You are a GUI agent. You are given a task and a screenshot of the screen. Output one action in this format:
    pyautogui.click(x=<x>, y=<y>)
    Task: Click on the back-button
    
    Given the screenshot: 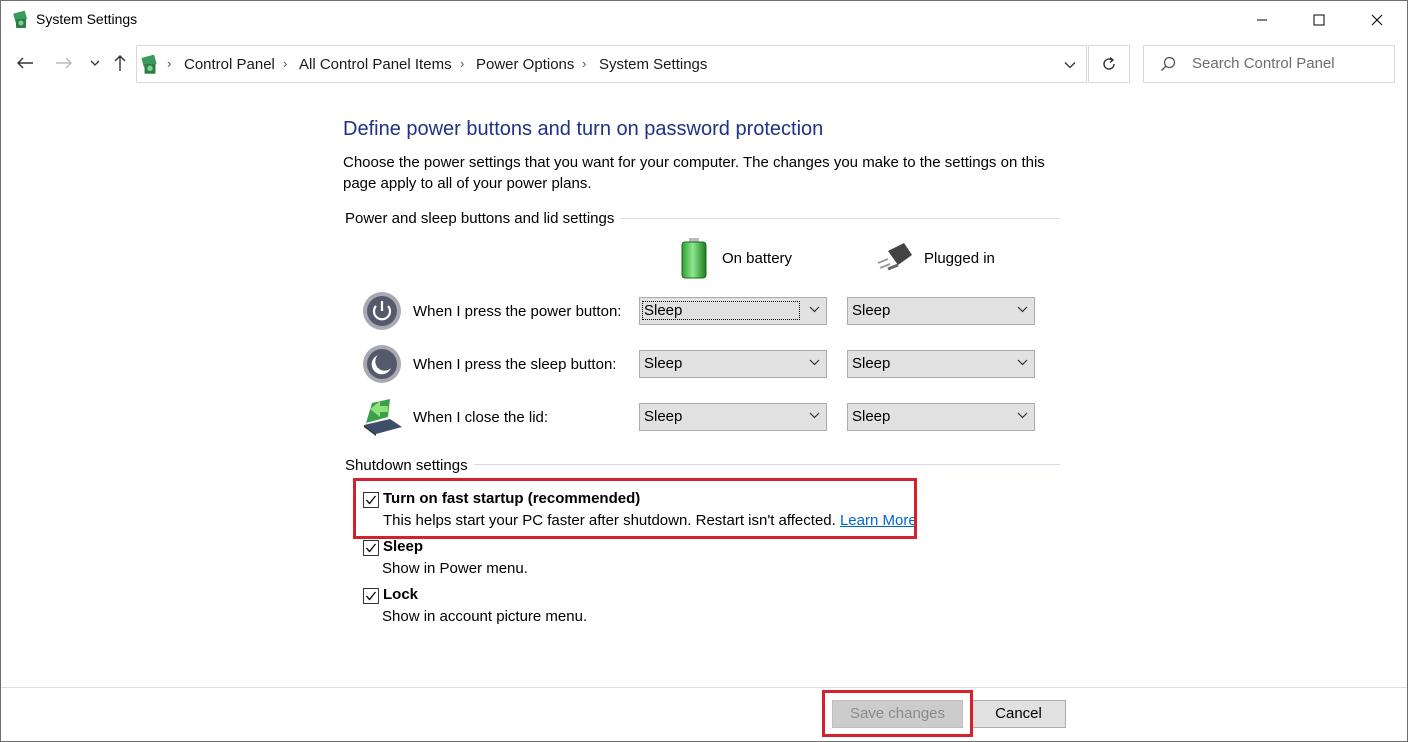 What is the action you would take?
    pyautogui.click(x=25, y=63)
    